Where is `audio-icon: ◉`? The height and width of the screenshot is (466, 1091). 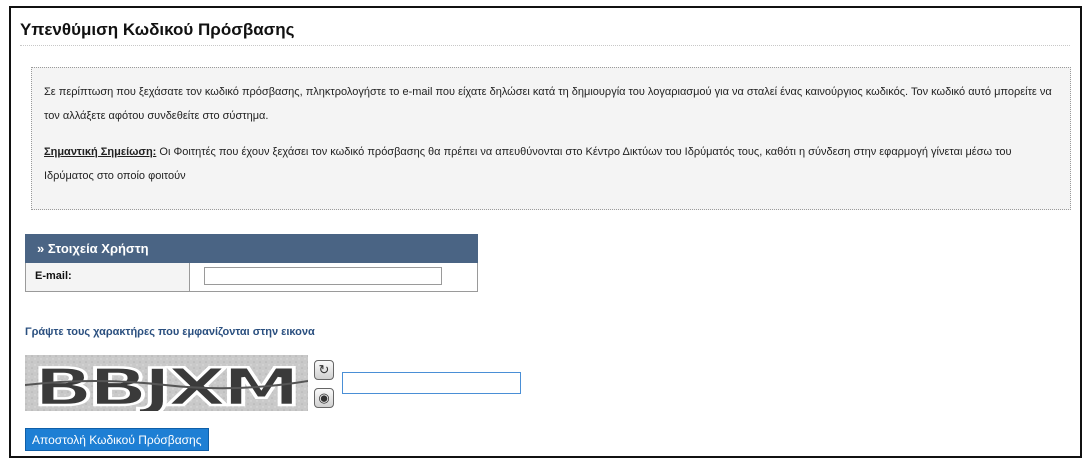 audio-icon: ◉ is located at coordinates (324, 397).